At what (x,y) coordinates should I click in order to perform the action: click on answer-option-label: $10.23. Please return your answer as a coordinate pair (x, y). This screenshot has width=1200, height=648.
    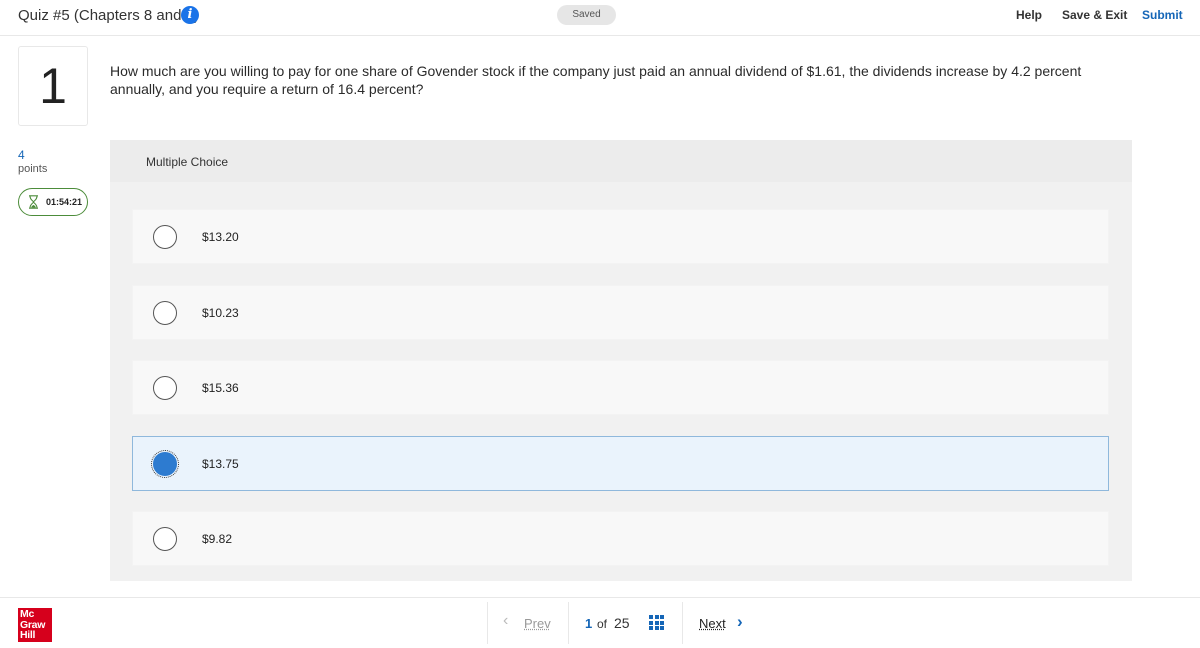
    Looking at the image, I should click on (220, 313).